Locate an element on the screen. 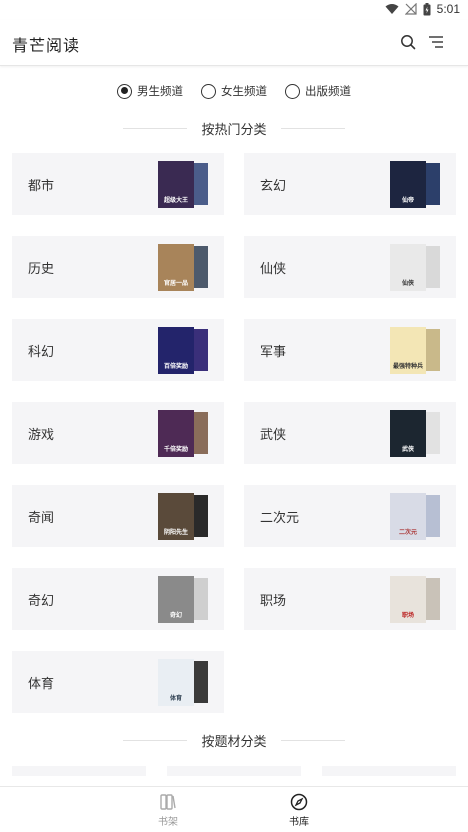 Image resolution: width=468 pixels, height=832 pixels. category-label: 都市 is located at coordinates (41, 186).